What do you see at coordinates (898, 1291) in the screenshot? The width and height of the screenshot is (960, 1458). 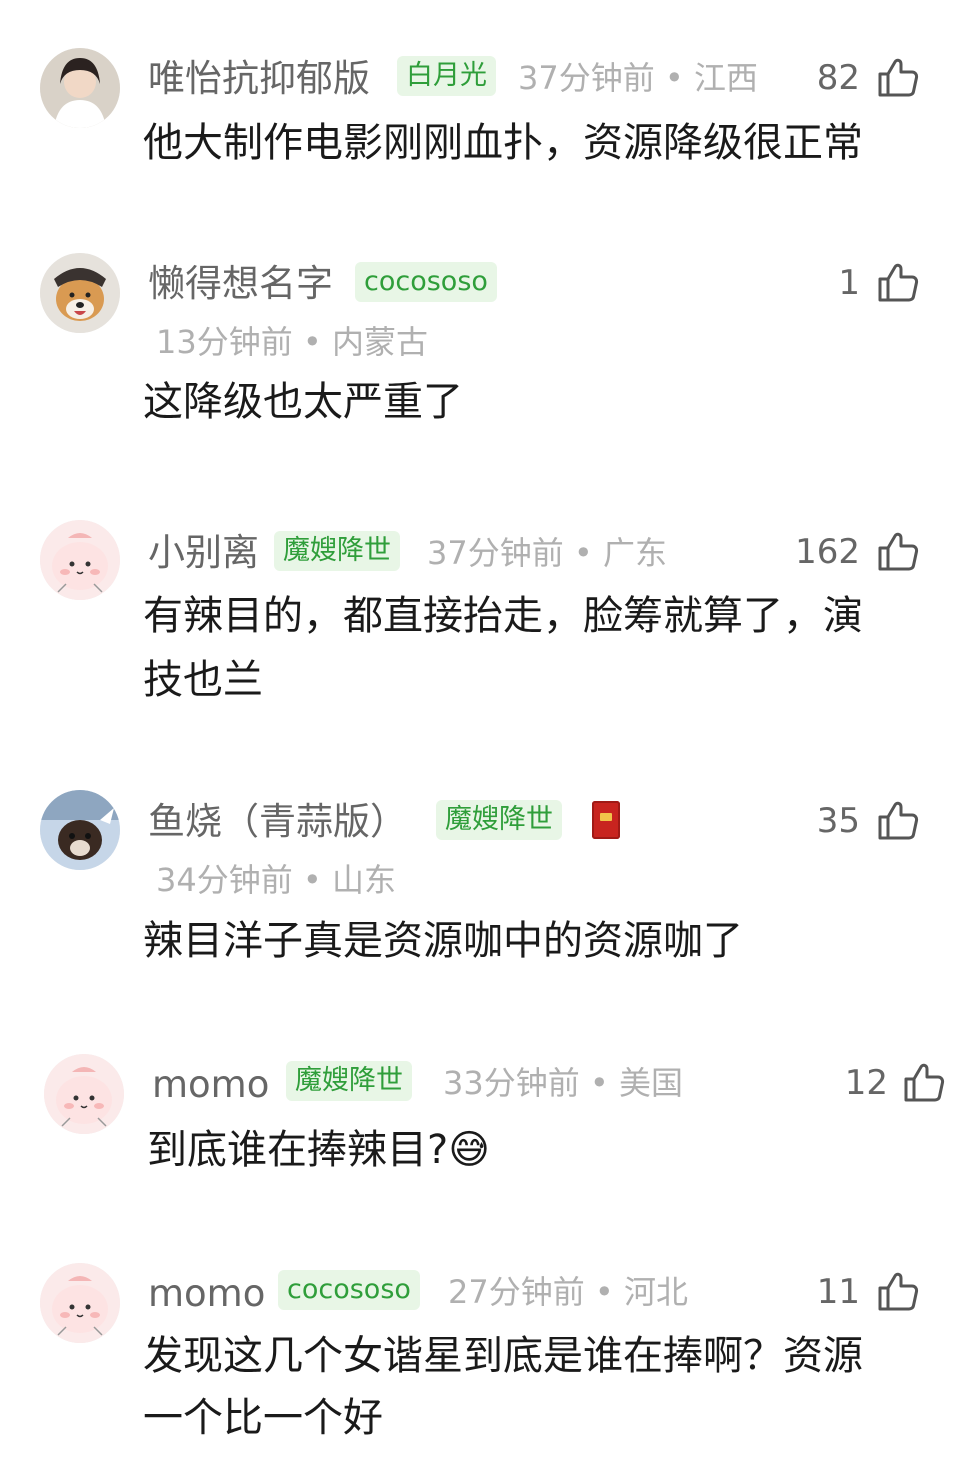 I see `thumbs-up-icon` at bounding box center [898, 1291].